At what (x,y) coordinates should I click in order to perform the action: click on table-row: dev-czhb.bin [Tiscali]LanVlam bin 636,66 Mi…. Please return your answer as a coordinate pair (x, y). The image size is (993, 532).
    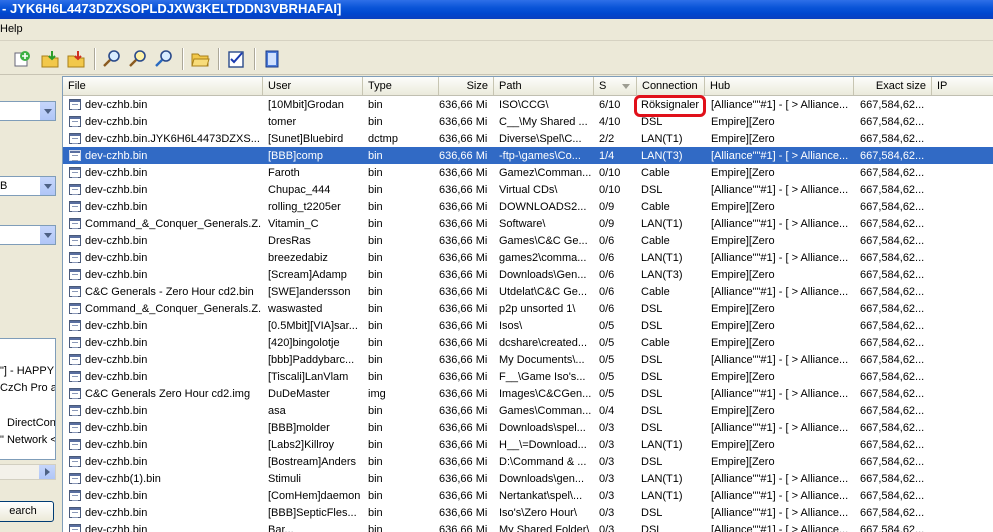
    Looking at the image, I should click on (528, 376).